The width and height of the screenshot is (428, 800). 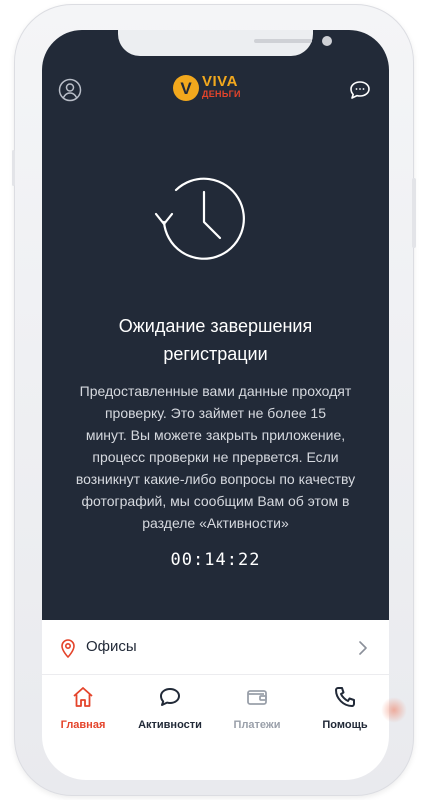 What do you see at coordinates (111, 646) in the screenshot?
I see `offices-label: Офисы` at bounding box center [111, 646].